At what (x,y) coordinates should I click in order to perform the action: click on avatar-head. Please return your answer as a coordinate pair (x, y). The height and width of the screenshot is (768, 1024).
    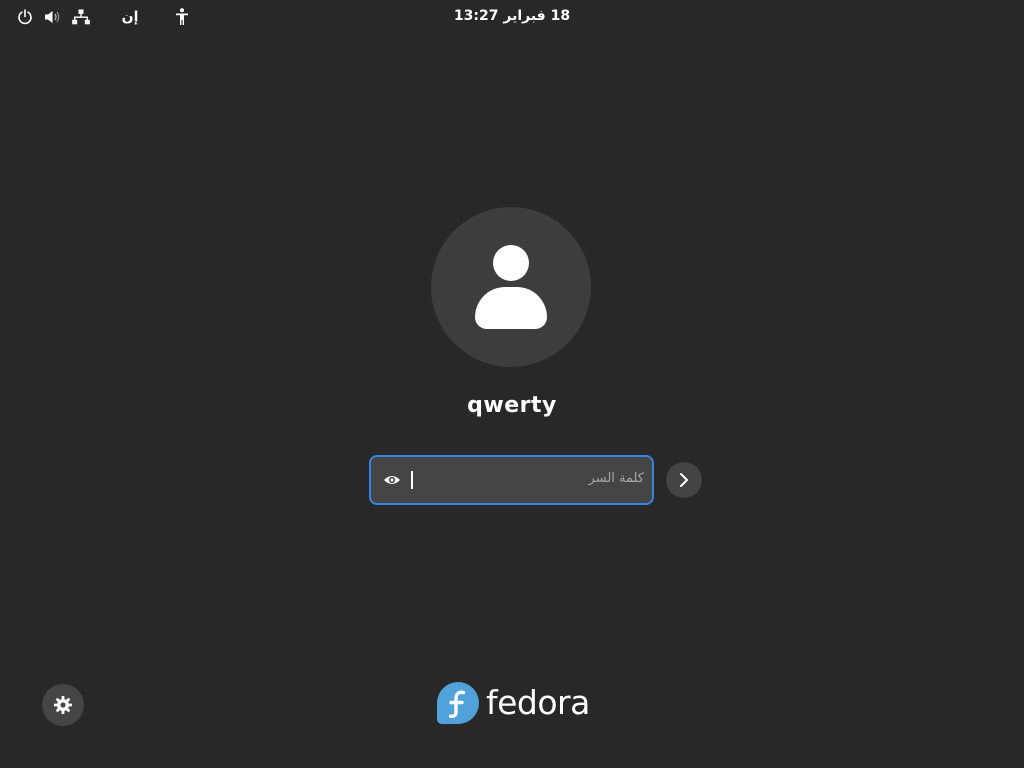
    Looking at the image, I should click on (511, 263).